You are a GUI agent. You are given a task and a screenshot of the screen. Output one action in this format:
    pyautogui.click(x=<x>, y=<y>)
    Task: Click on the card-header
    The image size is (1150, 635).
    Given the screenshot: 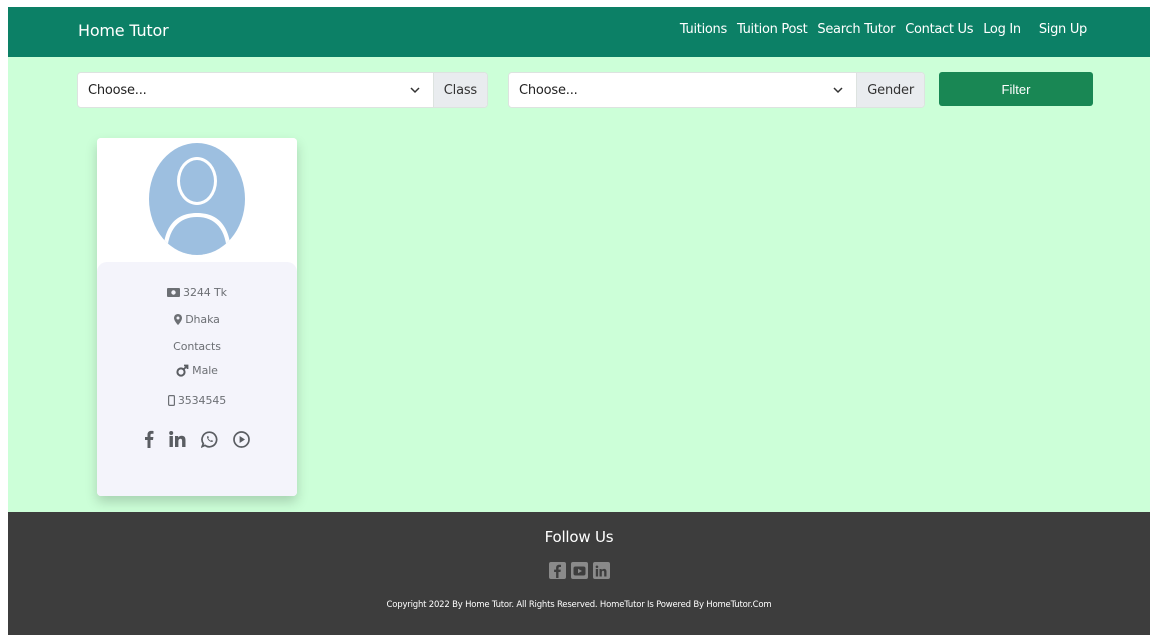 What is the action you would take?
    pyautogui.click(x=197, y=200)
    